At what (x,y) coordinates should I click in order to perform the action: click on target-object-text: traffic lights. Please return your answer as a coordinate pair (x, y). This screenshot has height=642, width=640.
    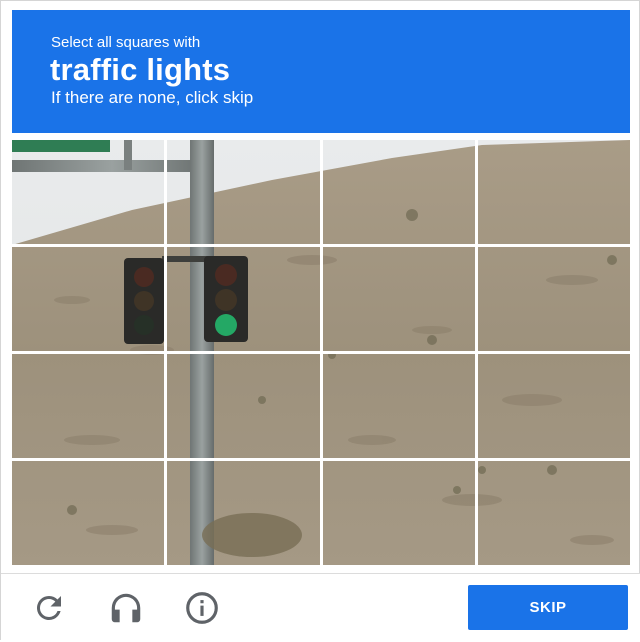
    Looking at the image, I should click on (140, 69).